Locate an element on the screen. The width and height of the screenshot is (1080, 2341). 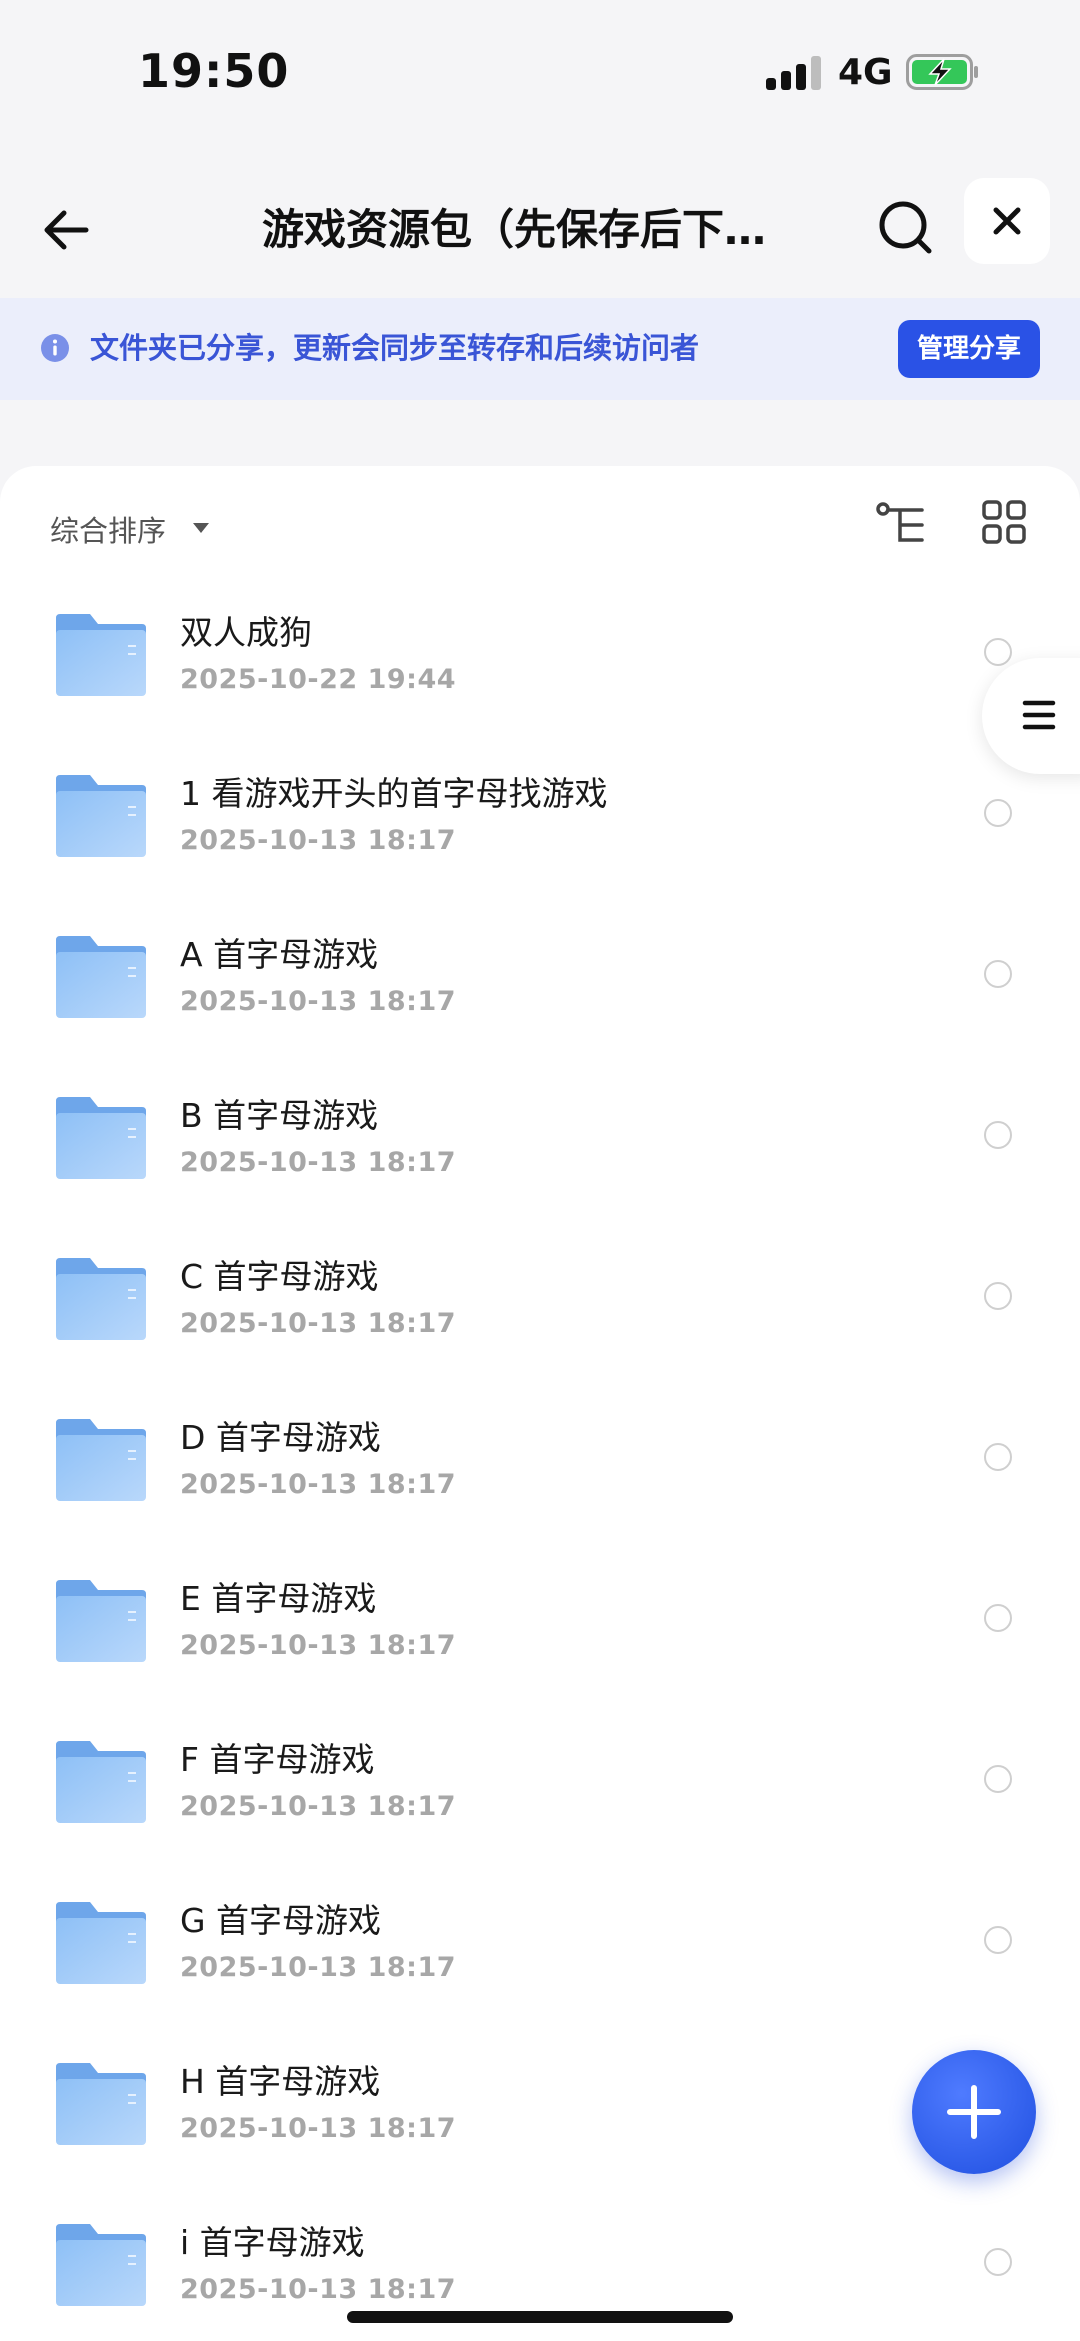
share-notice-banner: 文件夹已分享，更新会同步至转存和后续访问者 管理分享 is located at coordinates (540, 349).